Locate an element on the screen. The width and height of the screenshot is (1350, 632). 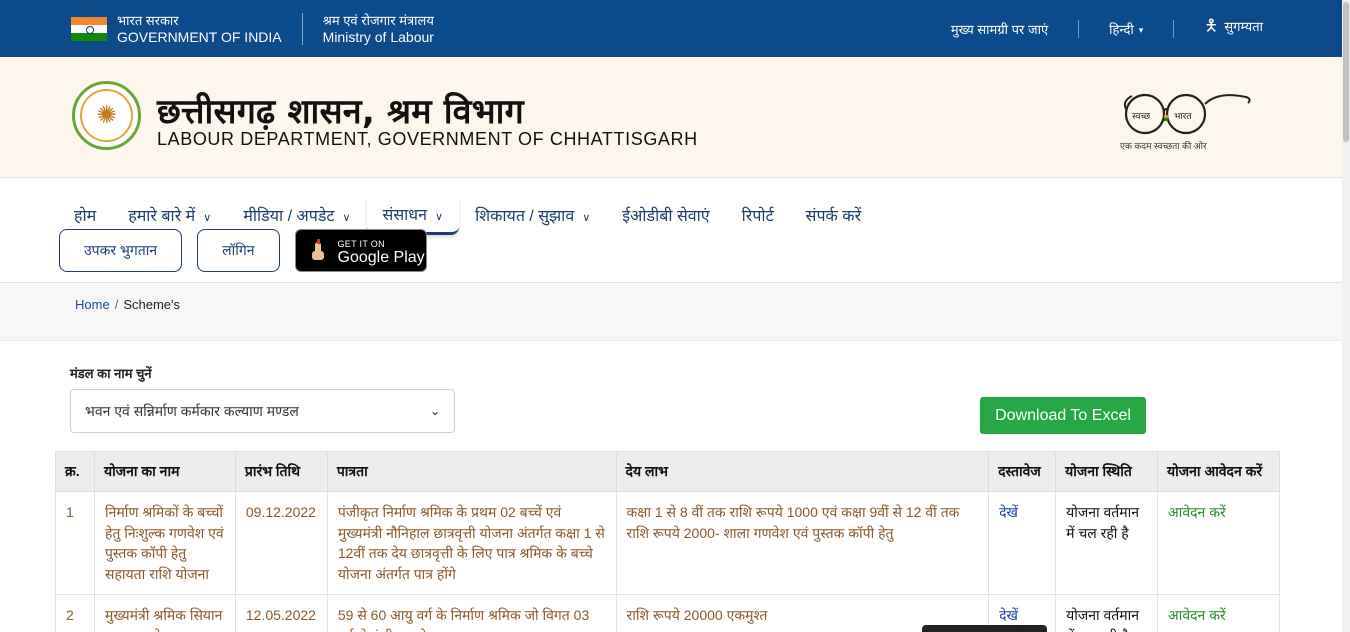
column-header: दस्तावेज is located at coordinates (1022, 471).